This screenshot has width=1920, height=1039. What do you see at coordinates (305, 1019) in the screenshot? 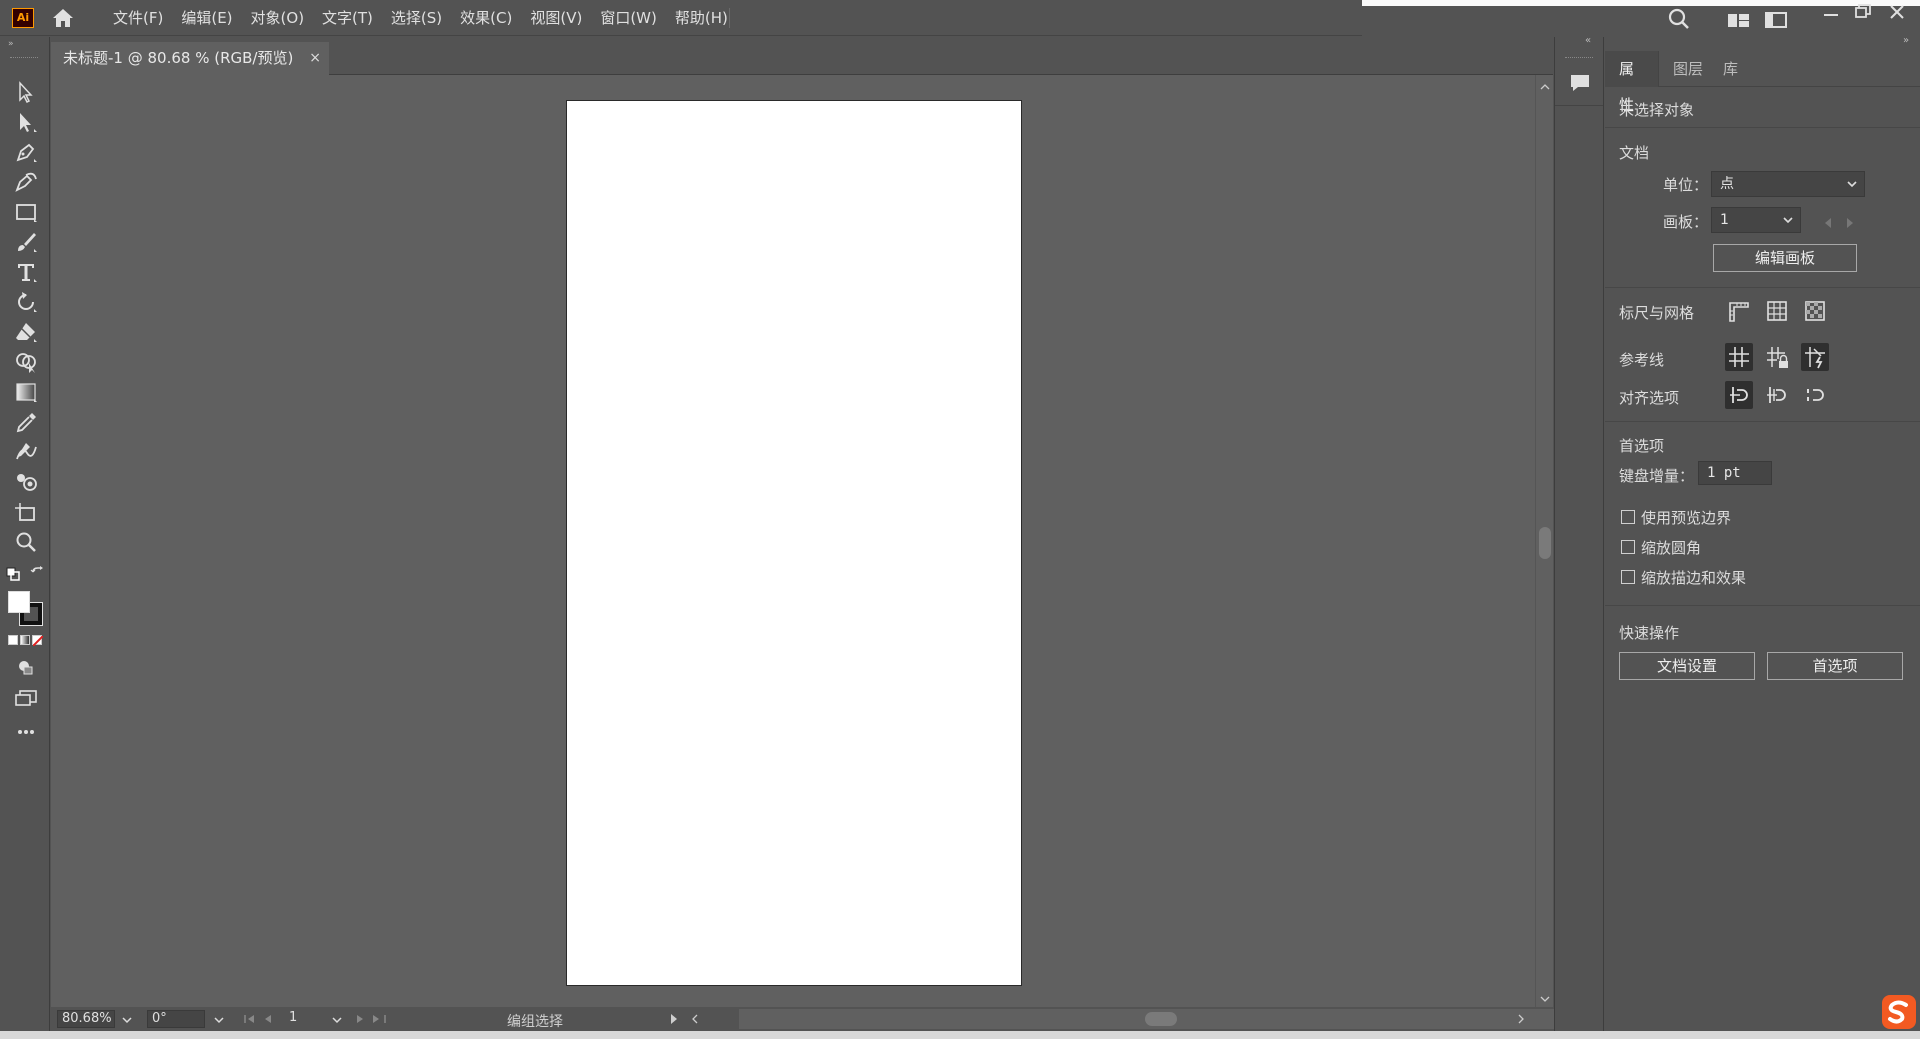
I see `artboard-number-field: 1` at bounding box center [305, 1019].